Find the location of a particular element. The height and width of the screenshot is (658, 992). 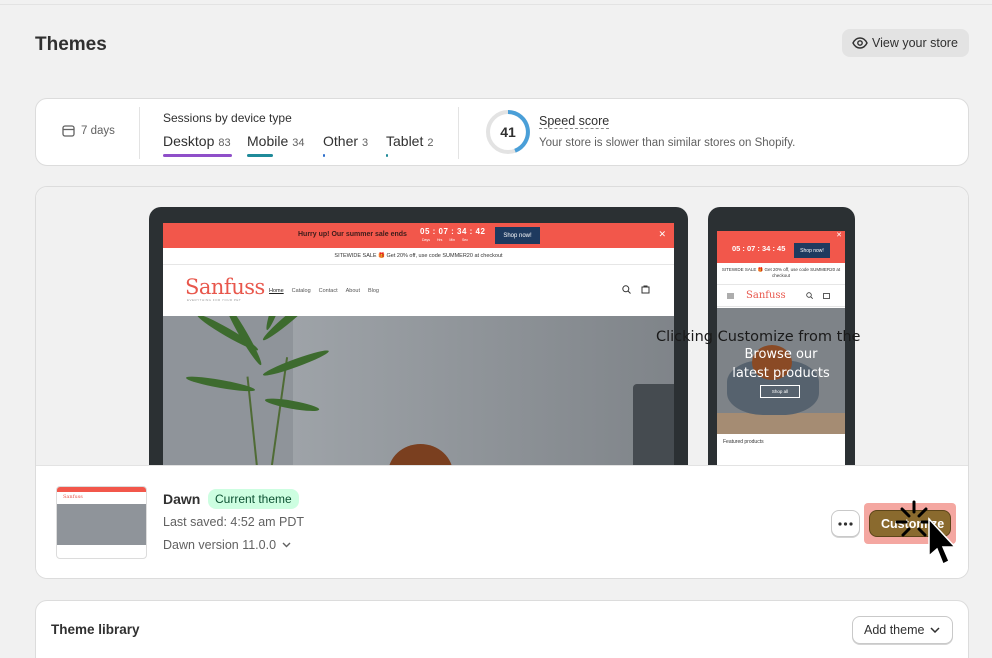

thumbnail-hero is located at coordinates (101, 524).